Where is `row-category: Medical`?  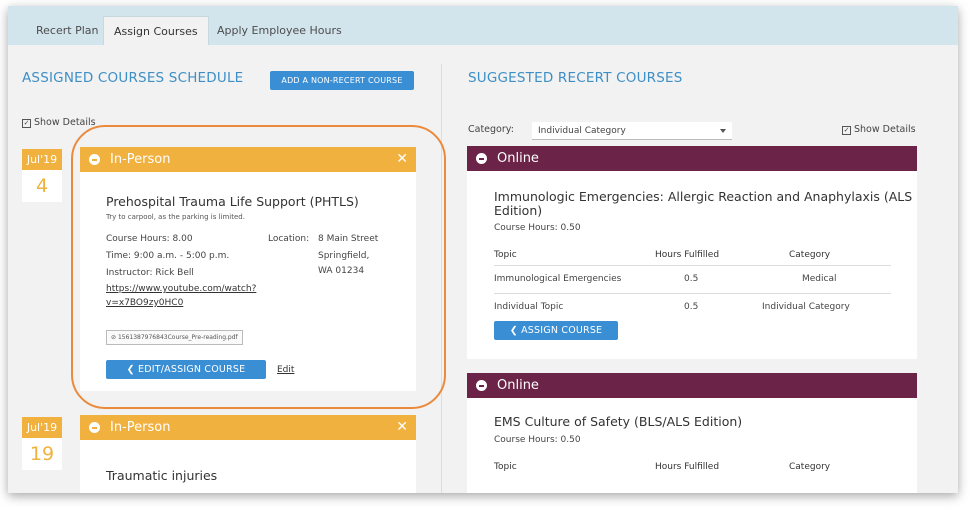 row-category: Medical is located at coordinates (819, 279).